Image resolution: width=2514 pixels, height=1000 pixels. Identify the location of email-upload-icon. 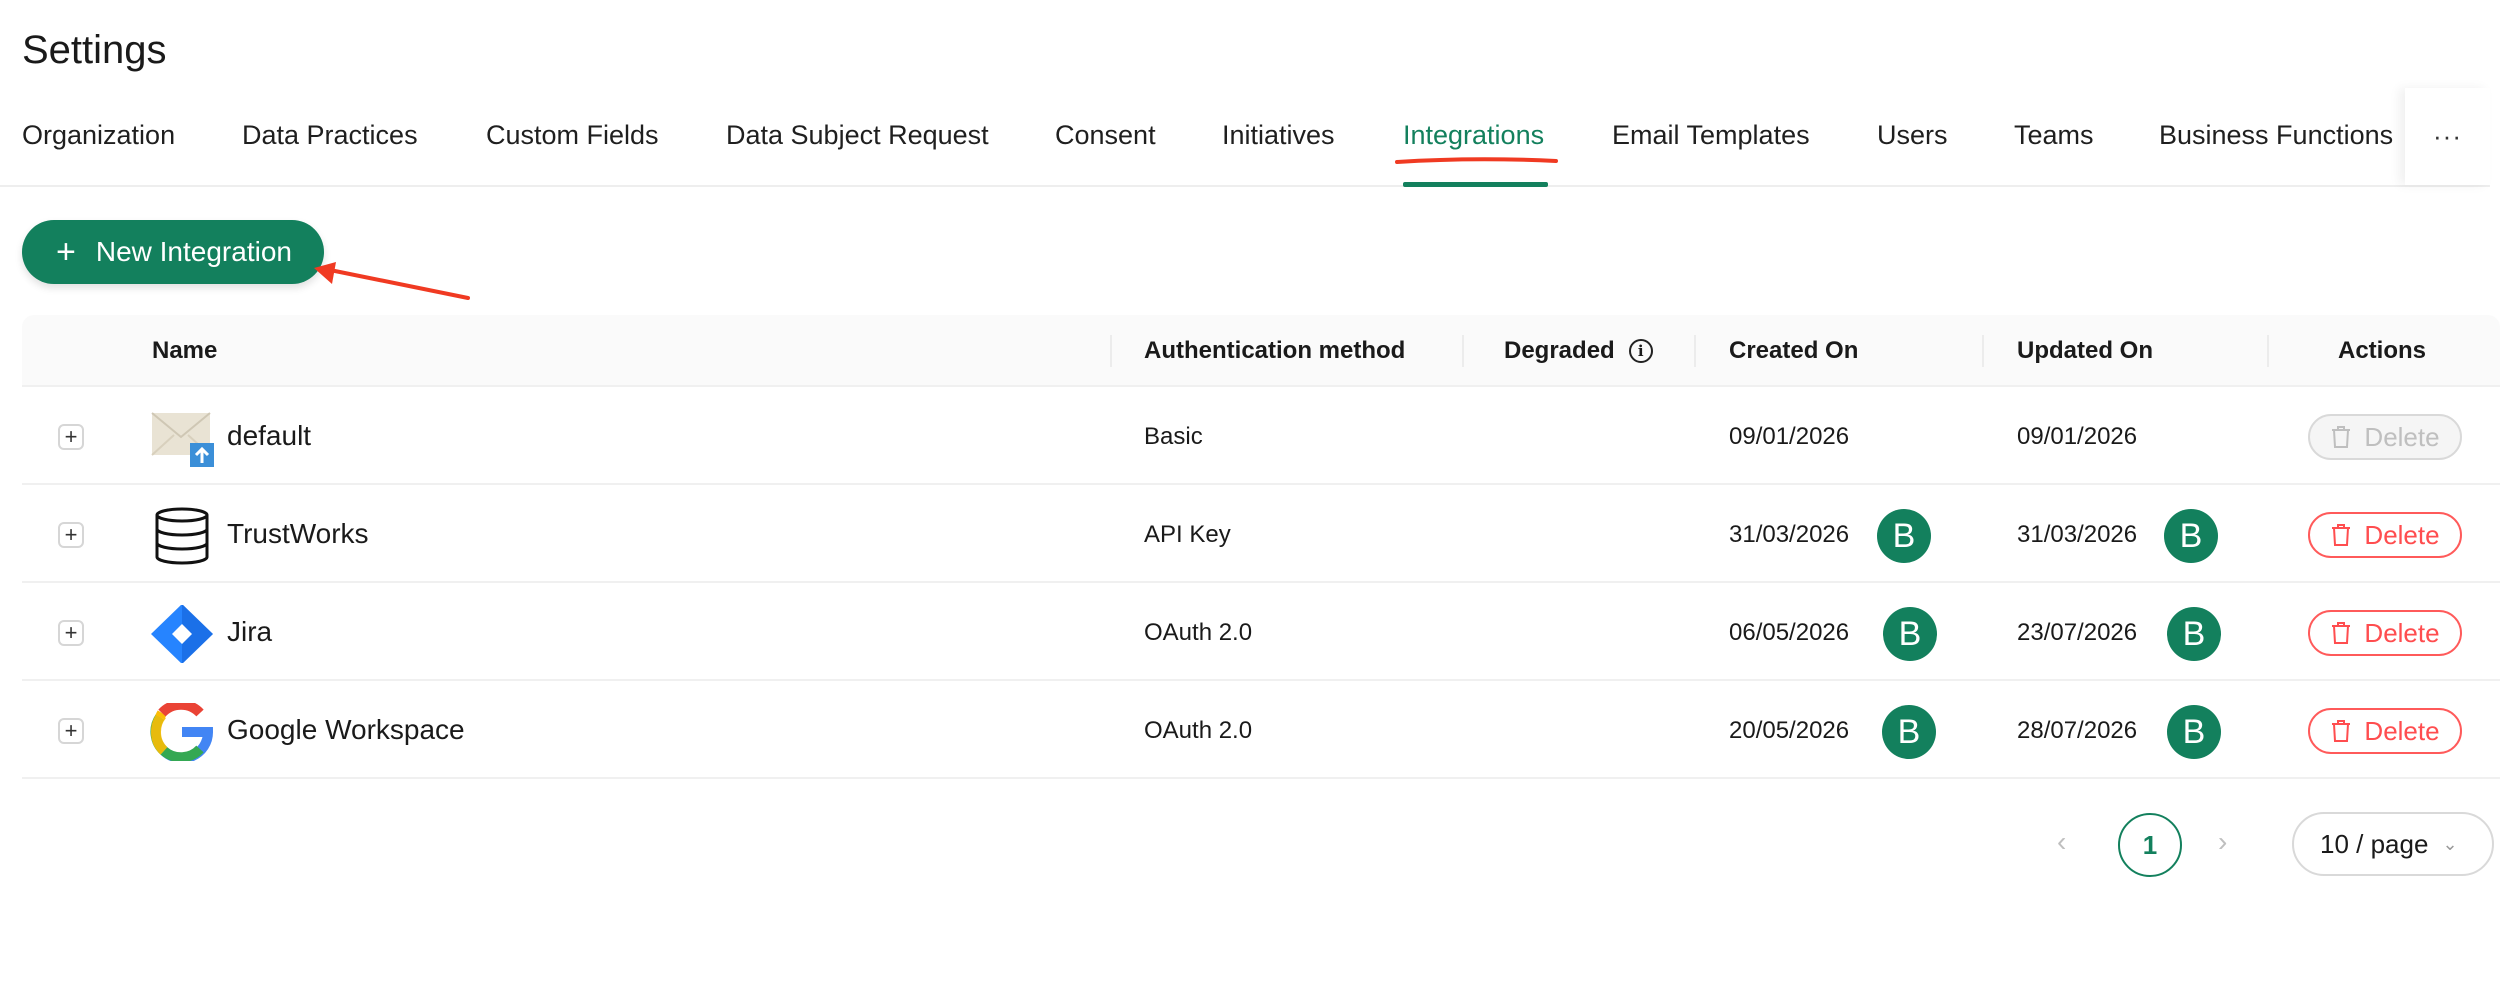
(182, 439).